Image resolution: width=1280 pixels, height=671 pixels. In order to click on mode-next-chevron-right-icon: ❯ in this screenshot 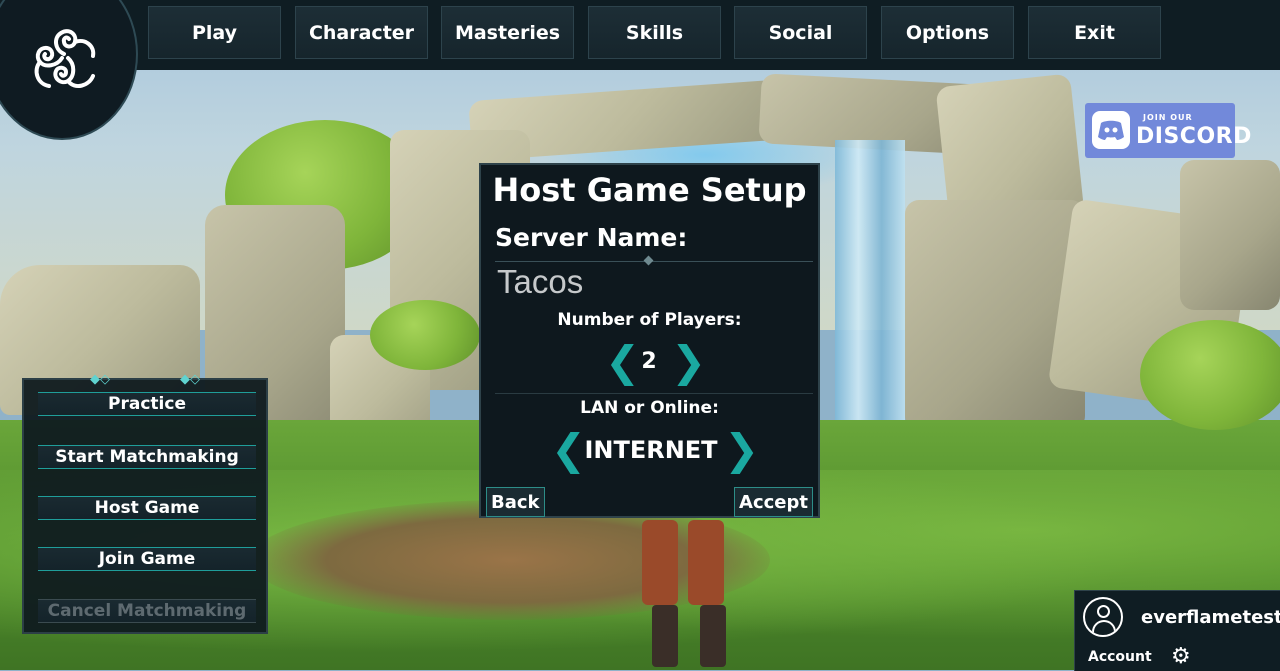, I will do `click(741, 450)`.